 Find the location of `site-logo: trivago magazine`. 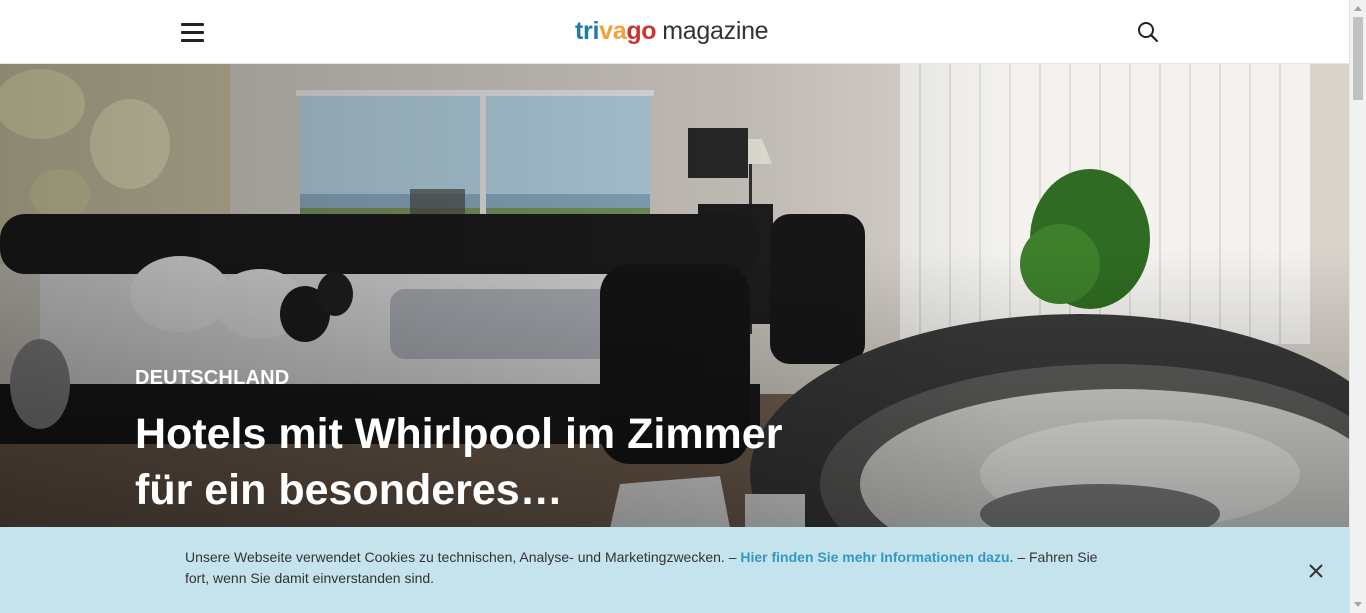

site-logo: trivago magazine is located at coordinates (672, 31).